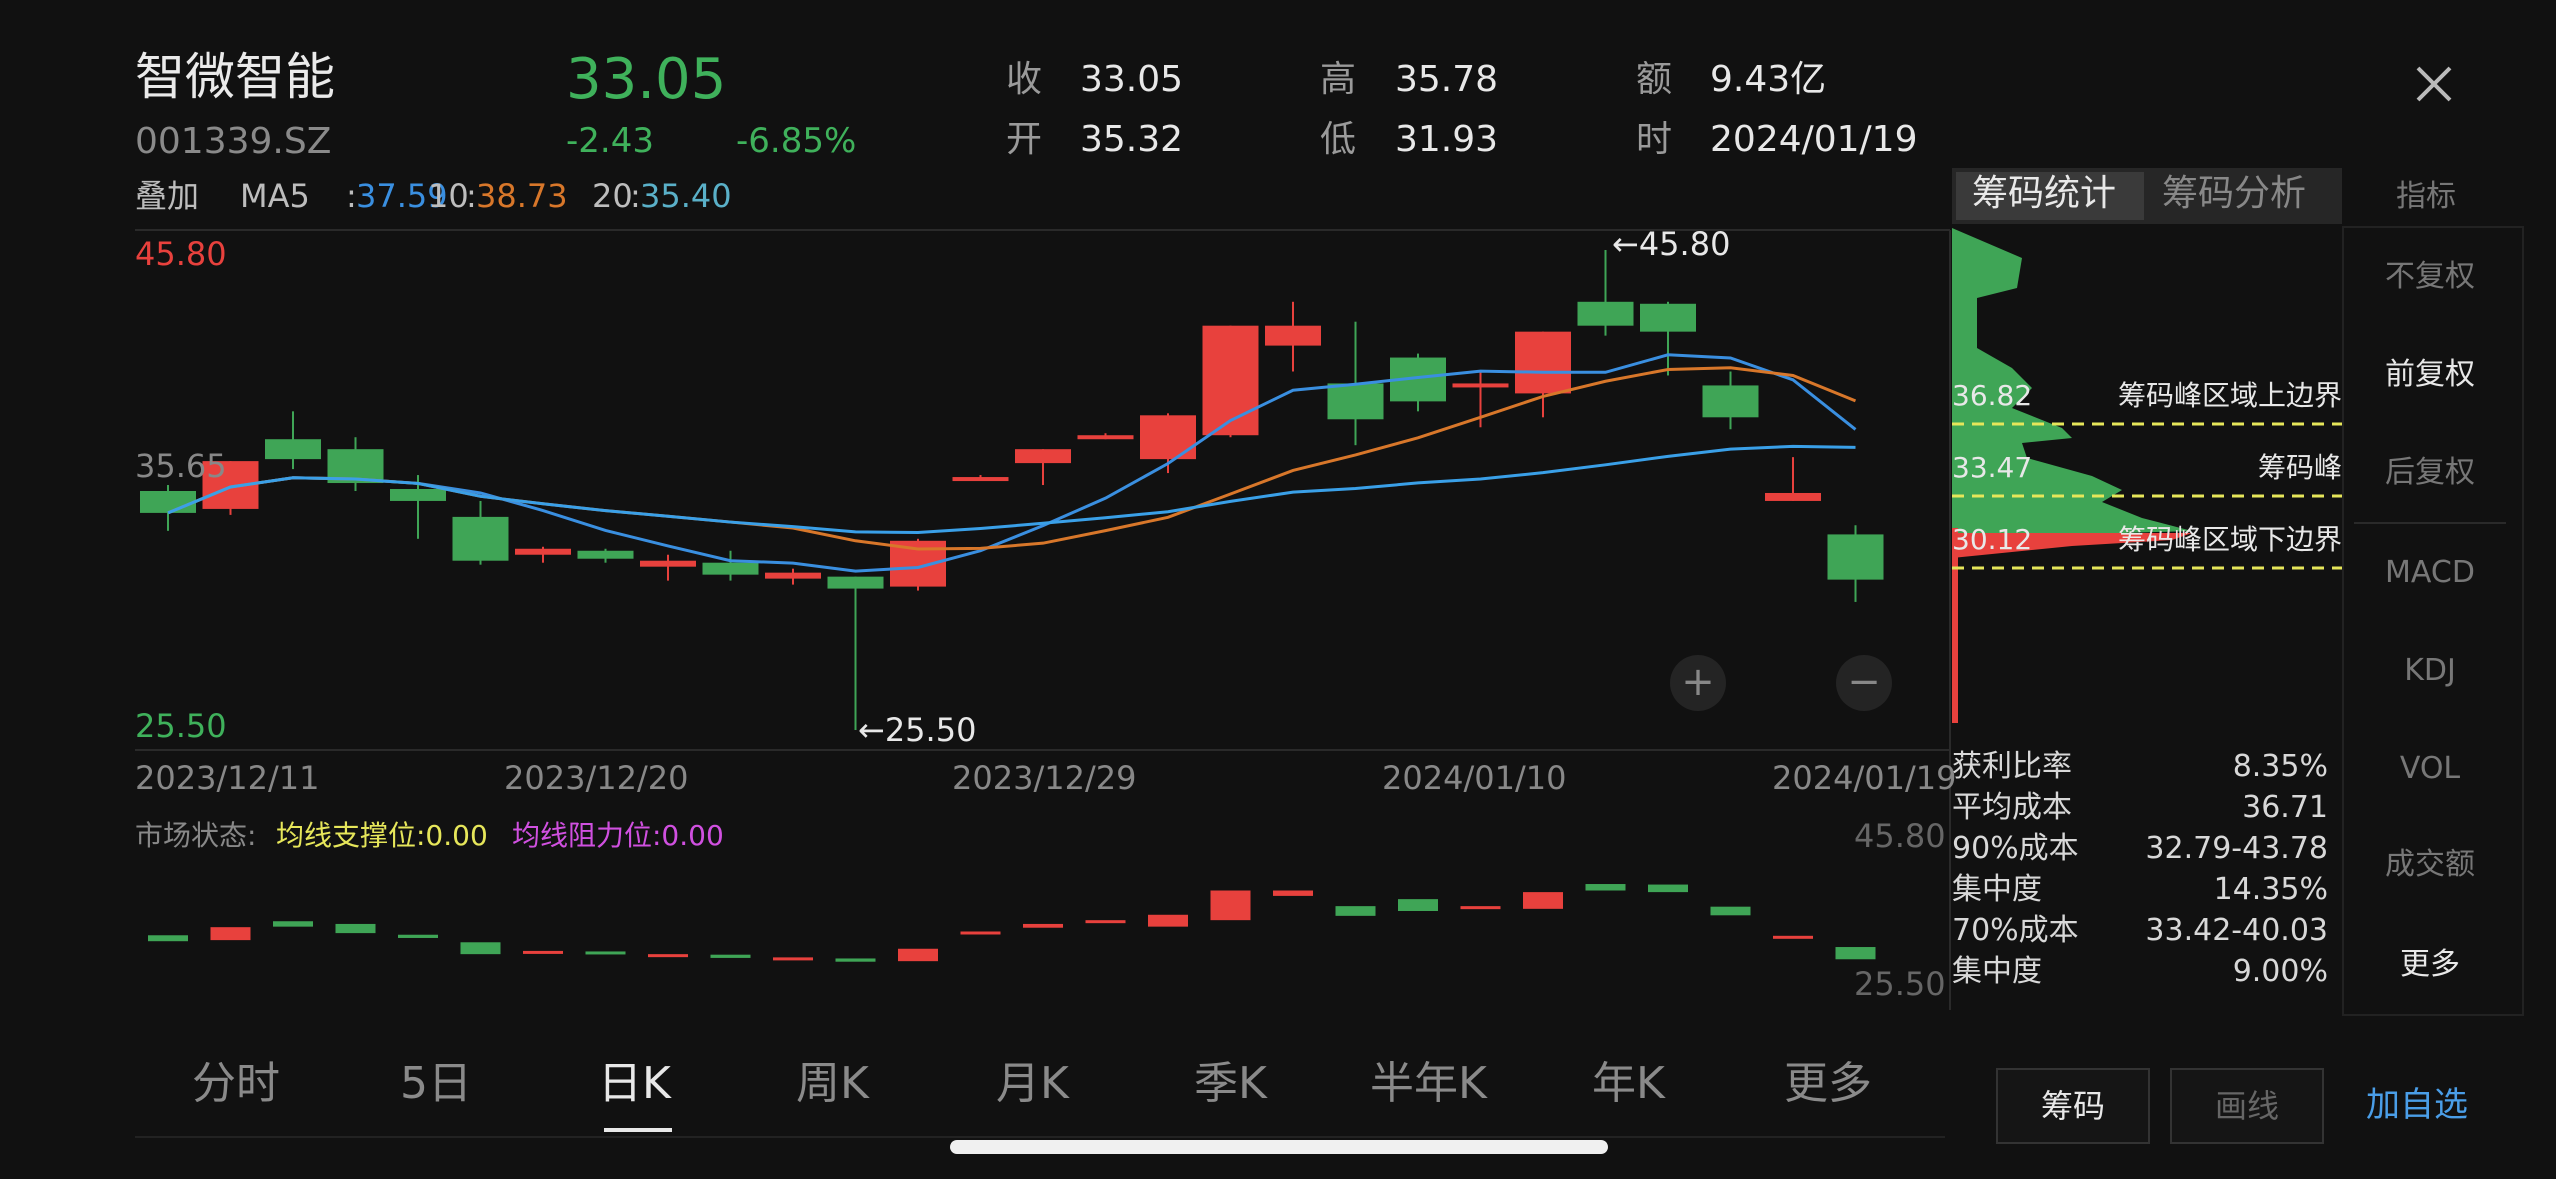 This screenshot has height=1179, width=2556. I want to click on side-menu-divider, so click(2430, 523).